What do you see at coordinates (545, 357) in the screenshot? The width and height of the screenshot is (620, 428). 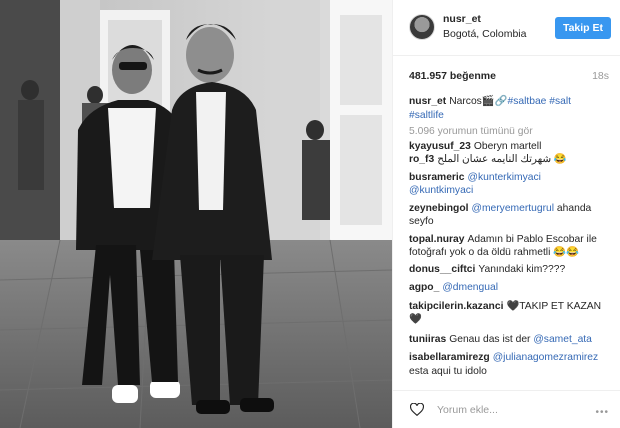 I see `comment-mention: @julianagomezramirez` at bounding box center [545, 357].